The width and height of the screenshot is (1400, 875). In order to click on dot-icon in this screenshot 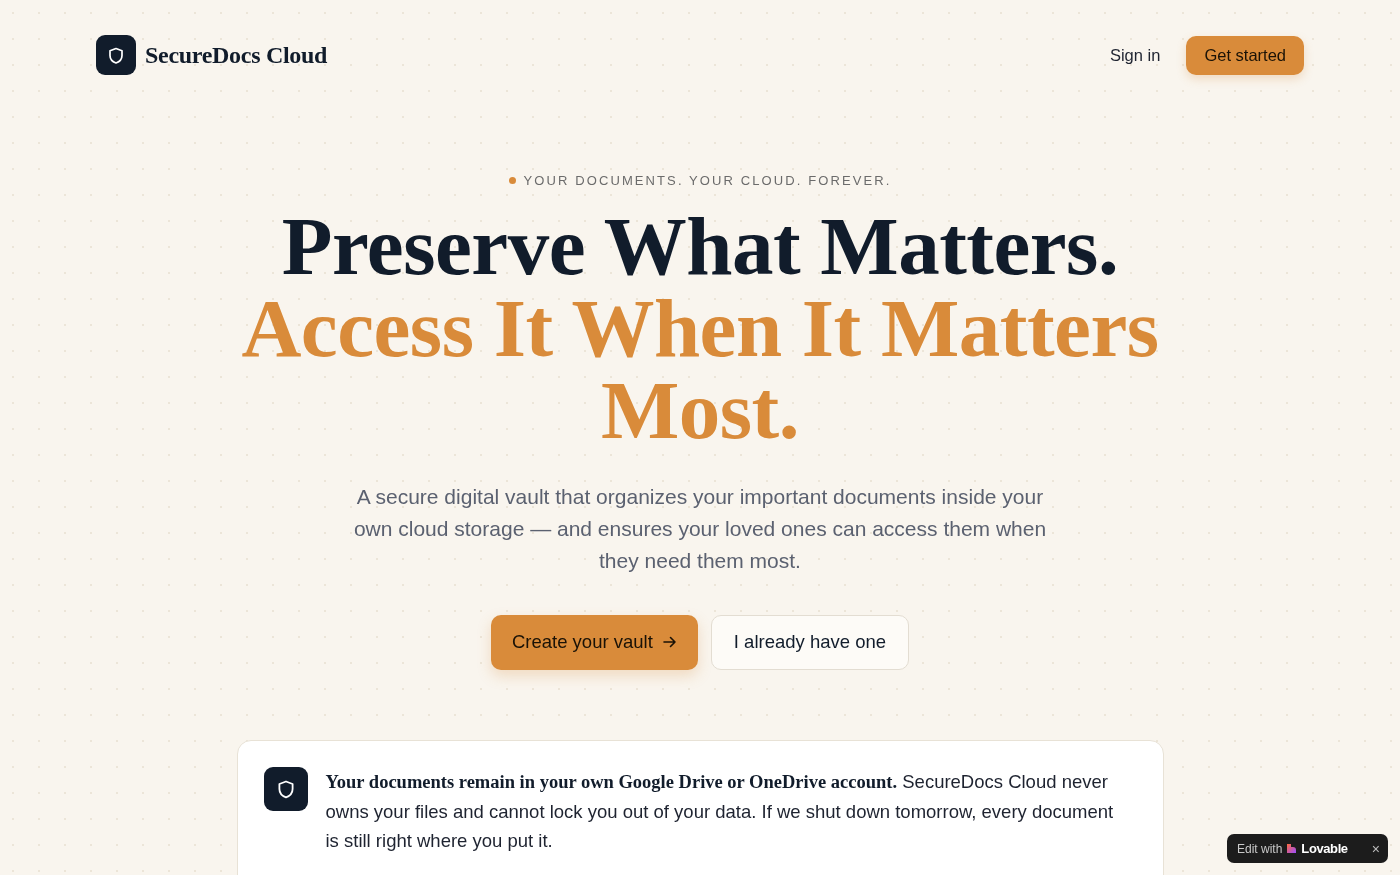, I will do `click(512, 181)`.